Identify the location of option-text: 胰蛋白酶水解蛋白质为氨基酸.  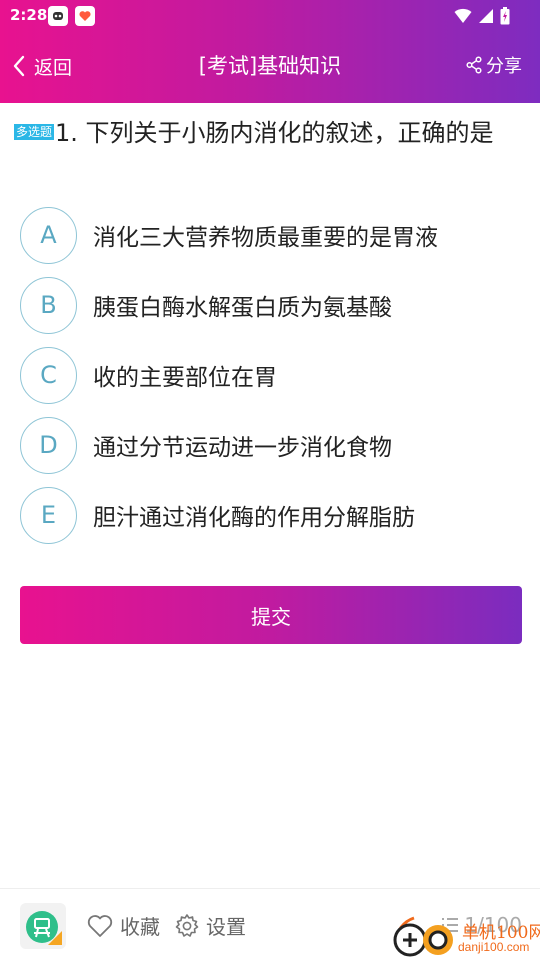
(242, 308).